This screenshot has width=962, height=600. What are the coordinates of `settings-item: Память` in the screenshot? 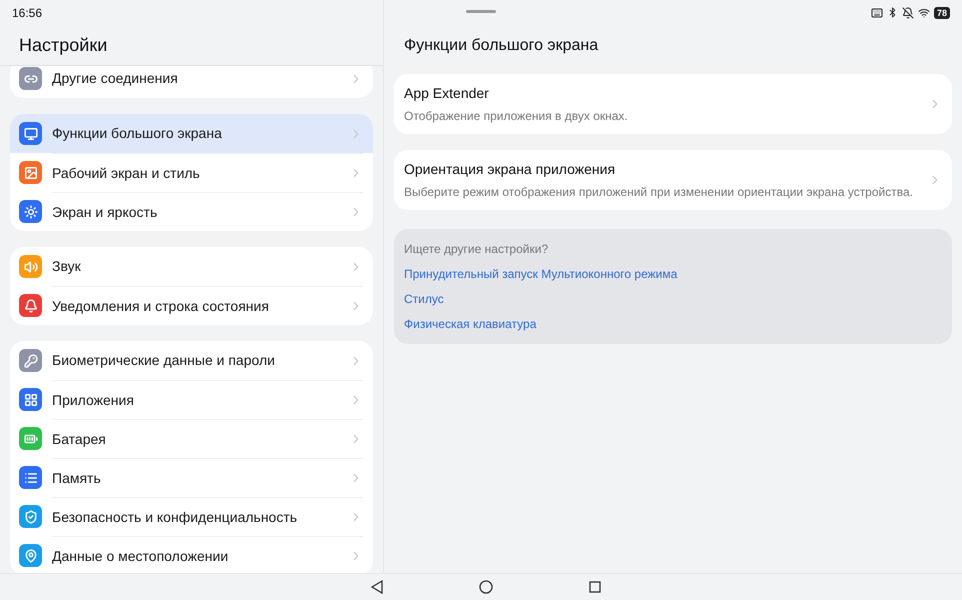 It's located at (191, 477).